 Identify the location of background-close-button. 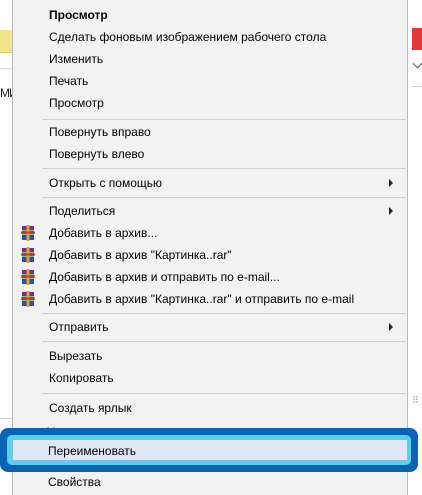
(417, 39).